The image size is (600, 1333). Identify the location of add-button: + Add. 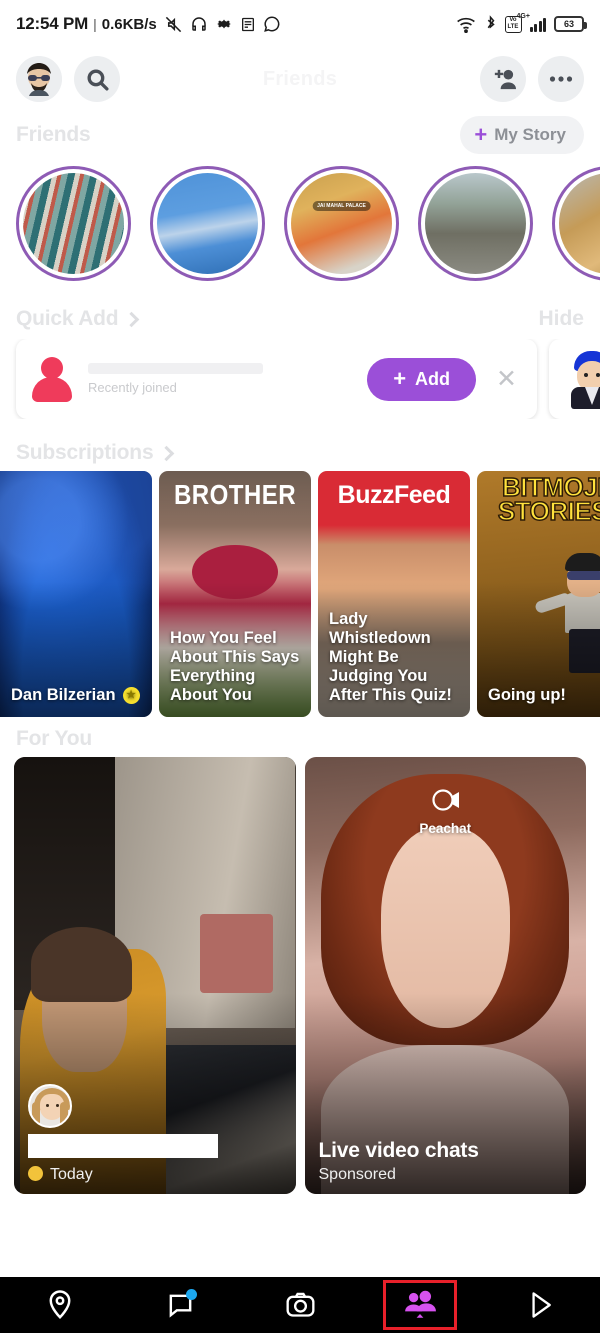
(422, 379).